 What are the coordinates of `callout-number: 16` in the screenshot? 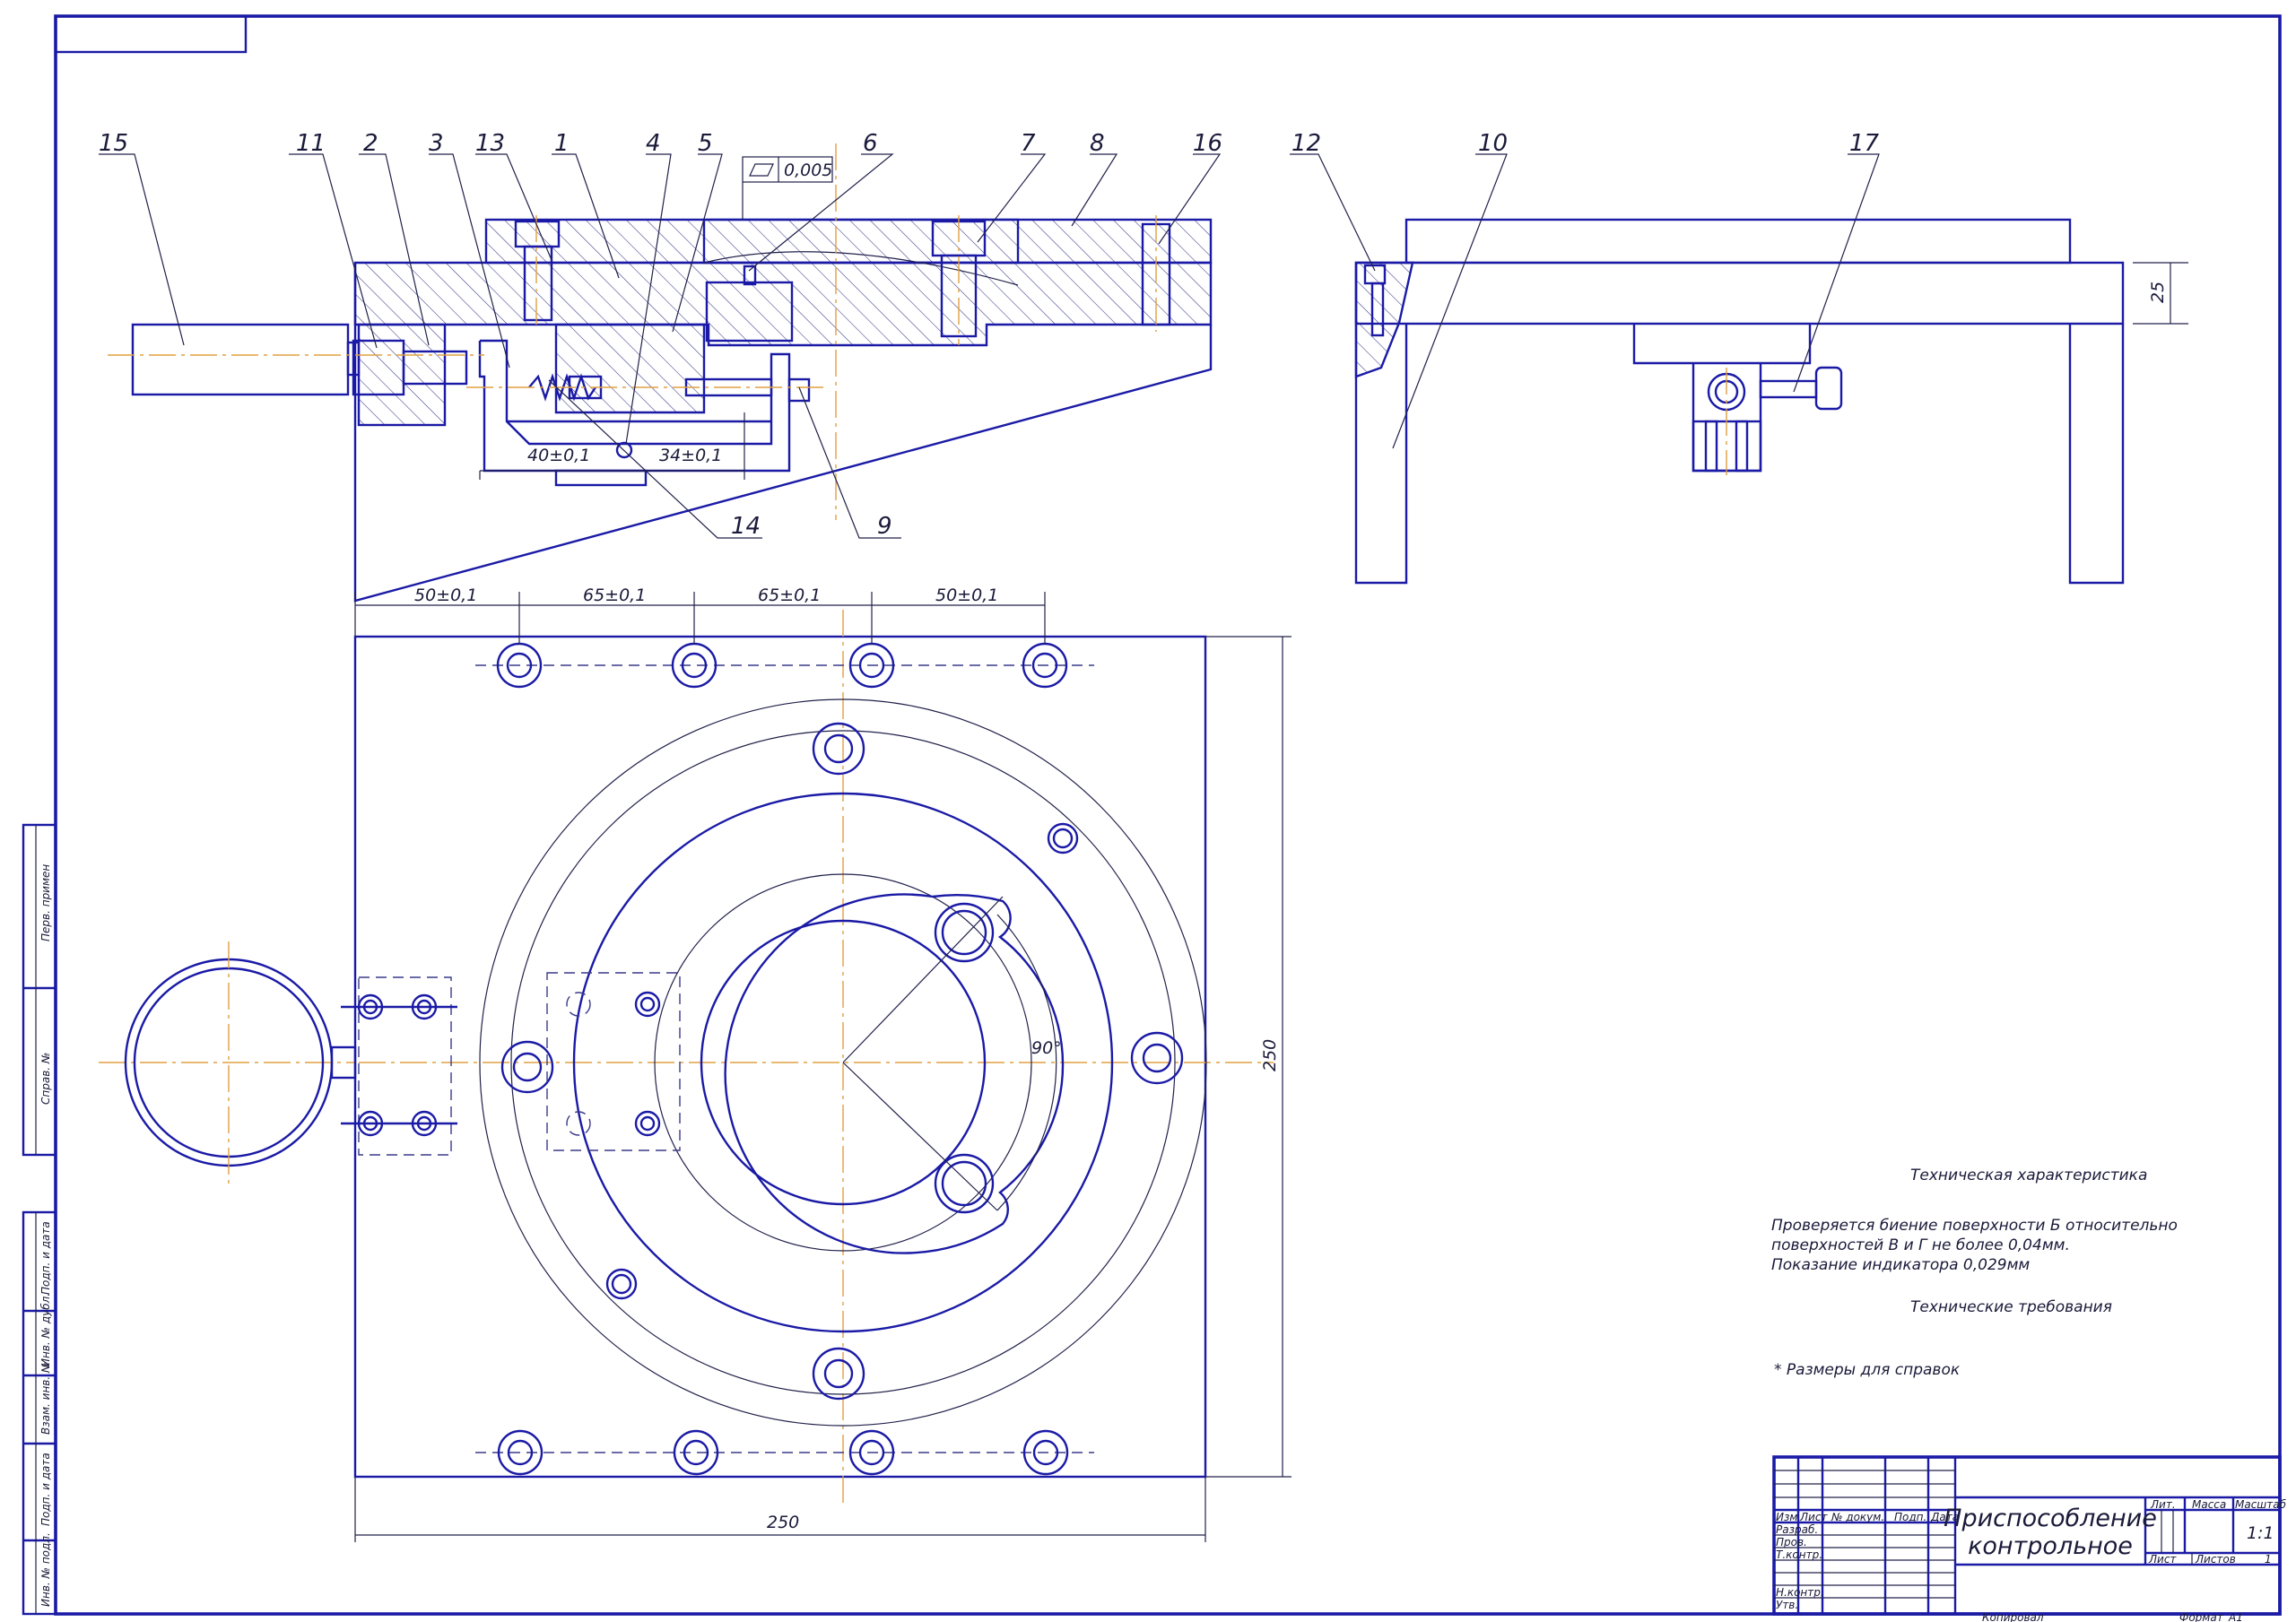 It's located at (1207, 143).